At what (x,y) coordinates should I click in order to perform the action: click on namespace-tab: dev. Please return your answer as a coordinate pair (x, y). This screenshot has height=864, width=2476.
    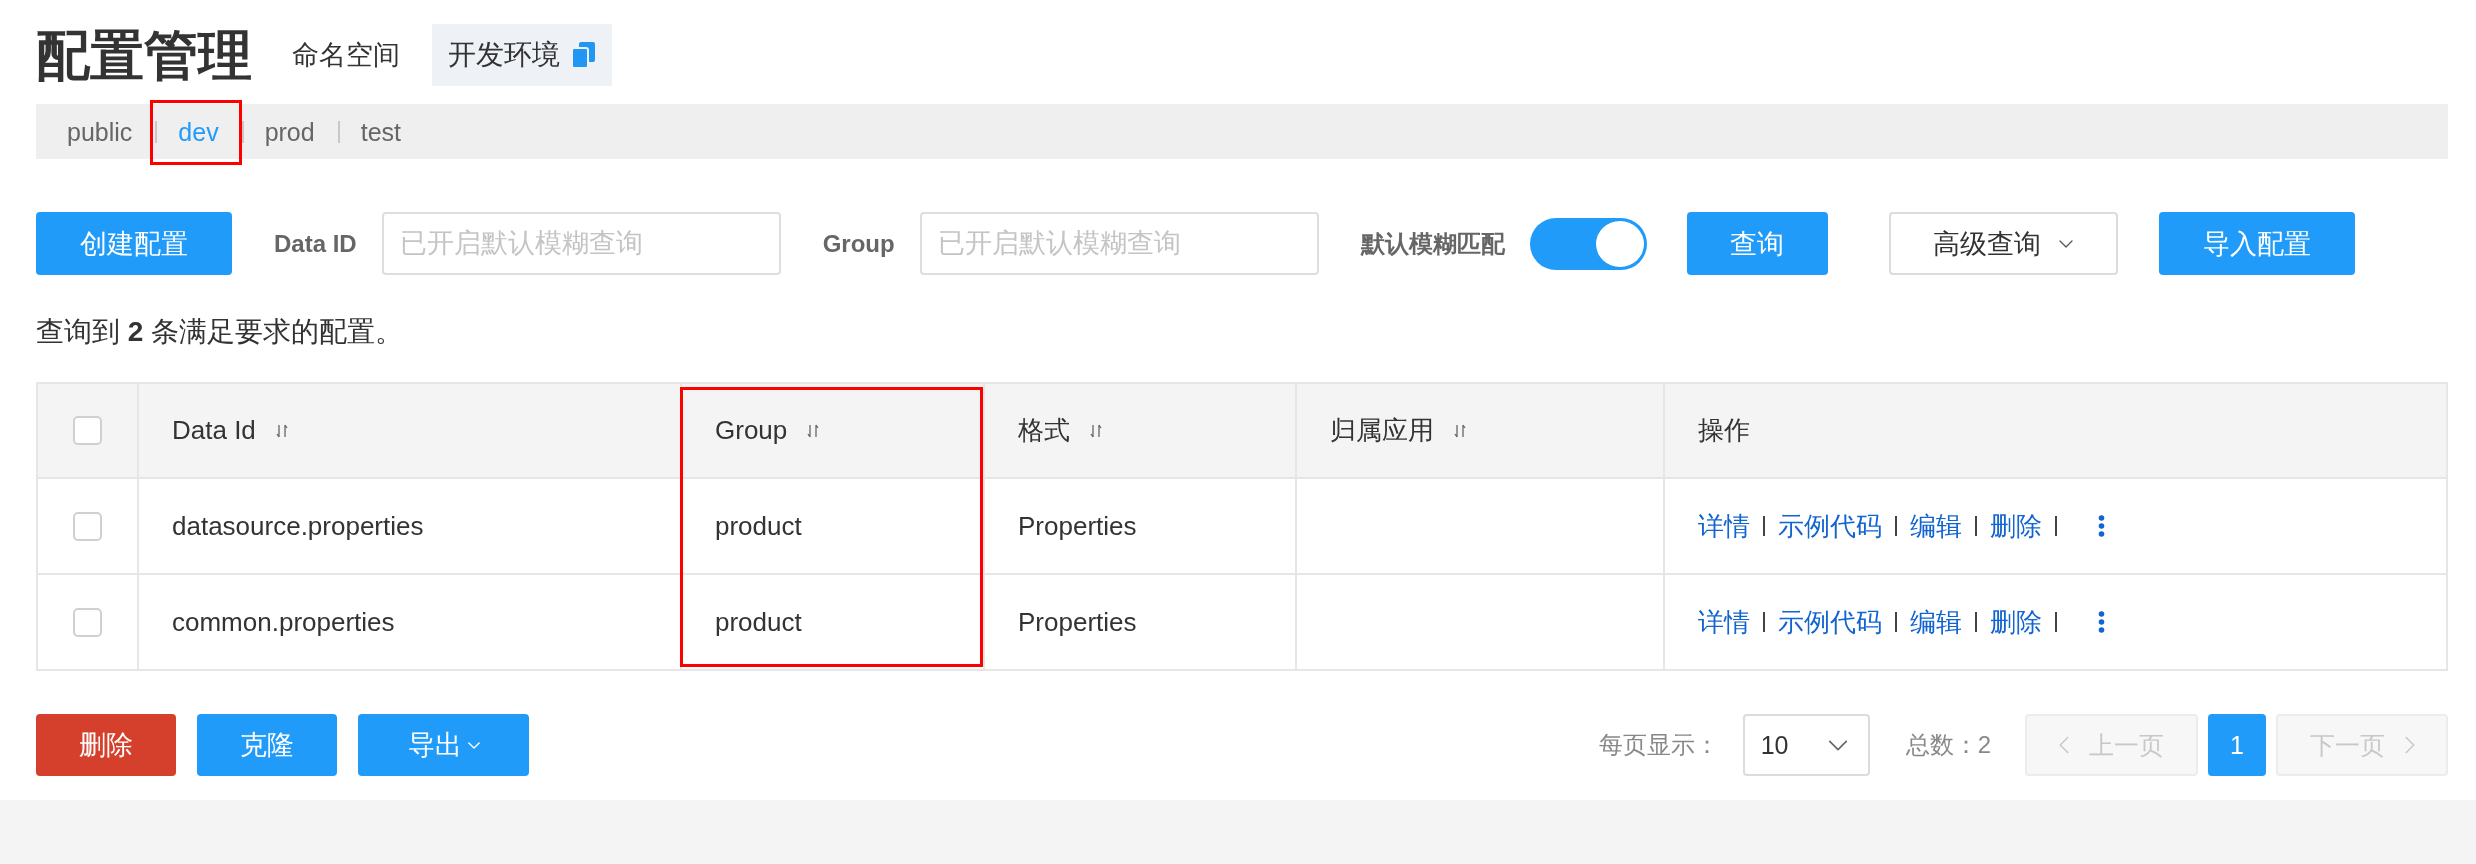
    Looking at the image, I should click on (198, 131).